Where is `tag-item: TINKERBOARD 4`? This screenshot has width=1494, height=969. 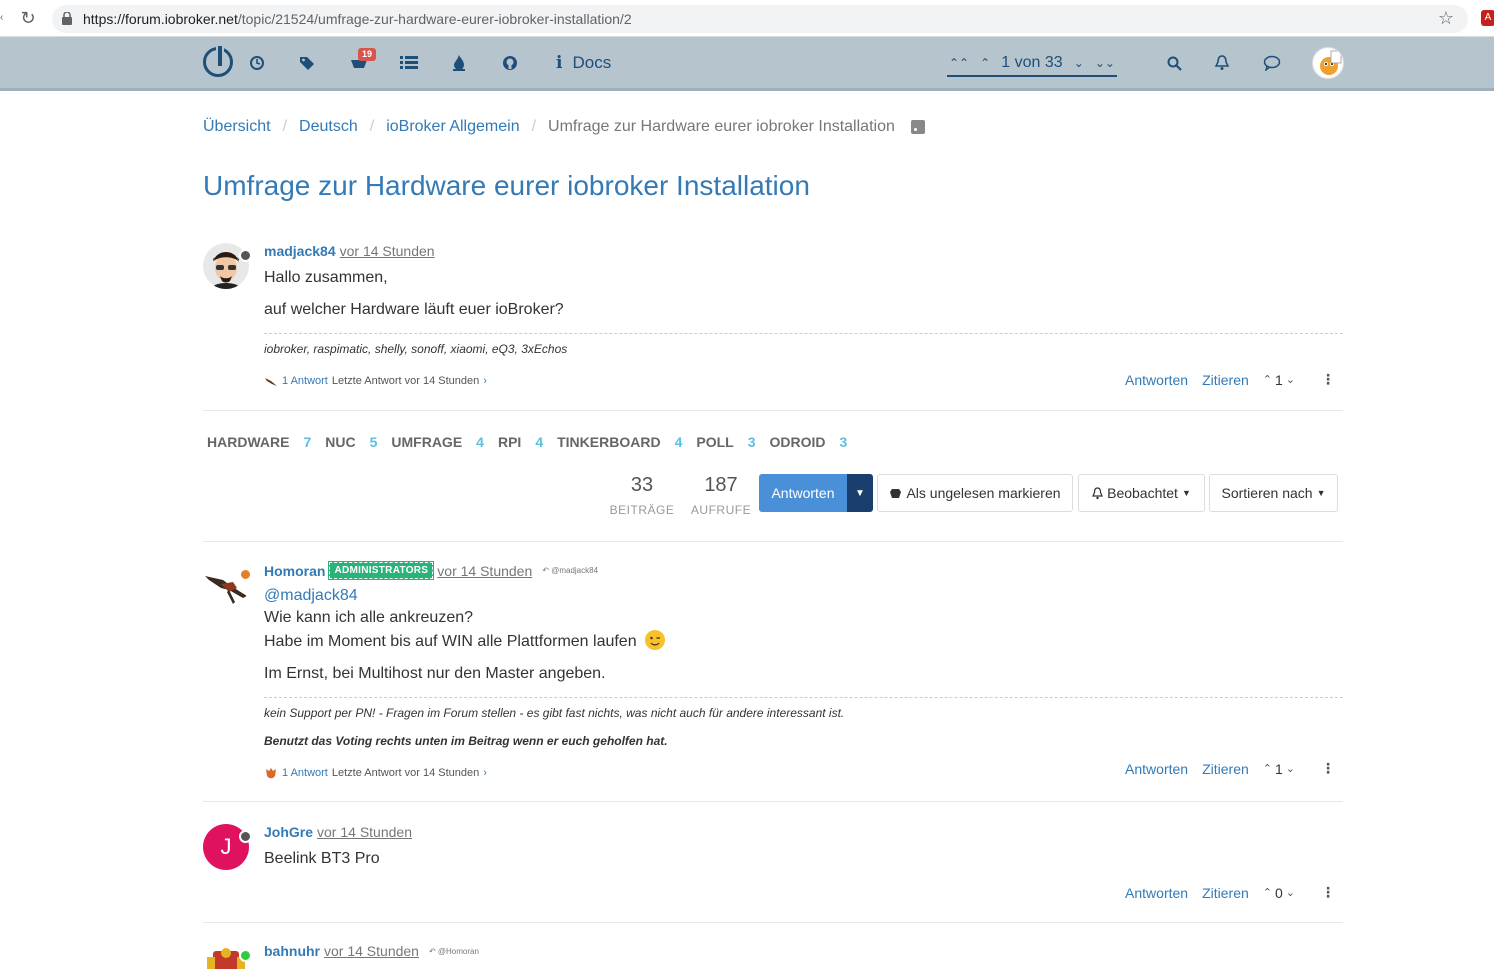
tag-item: TINKERBOARD 4 is located at coordinates (619, 442).